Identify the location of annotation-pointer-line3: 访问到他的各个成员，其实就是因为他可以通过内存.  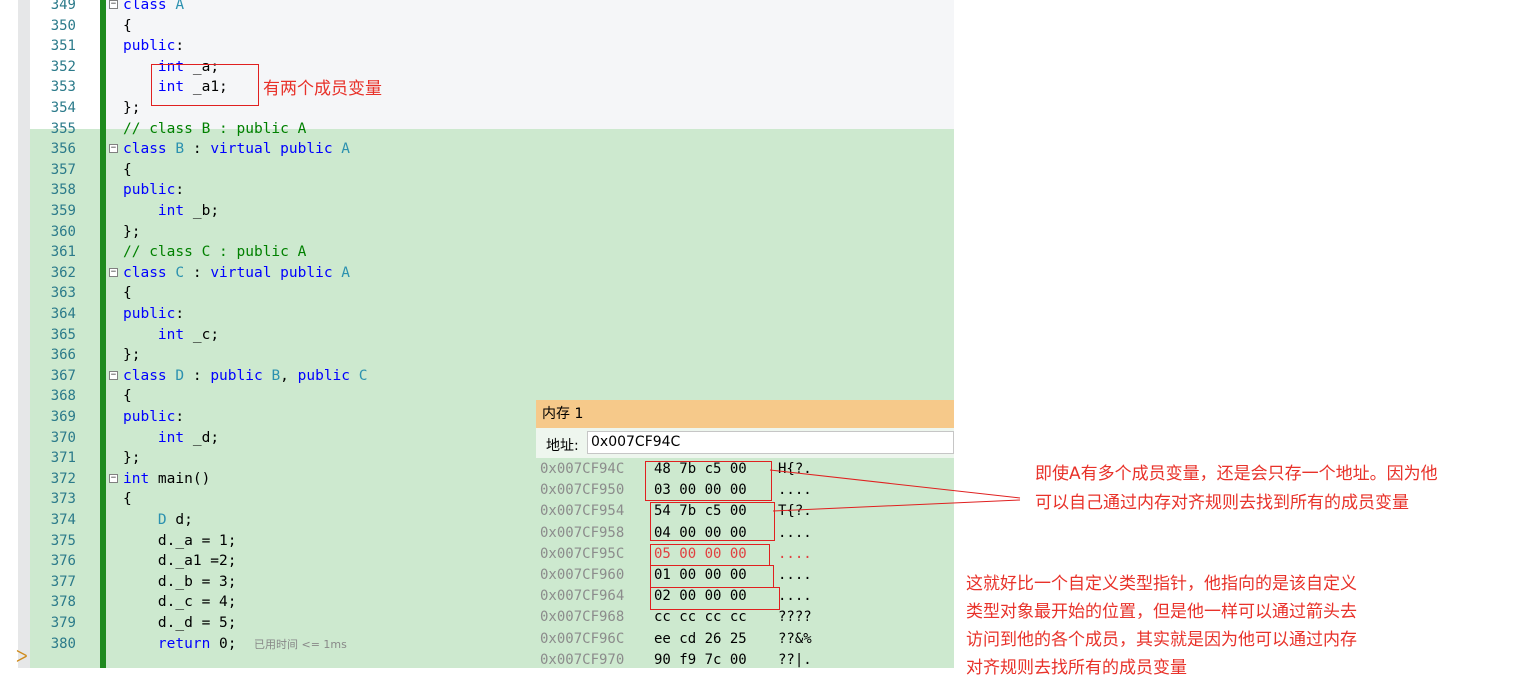
(1161, 640).